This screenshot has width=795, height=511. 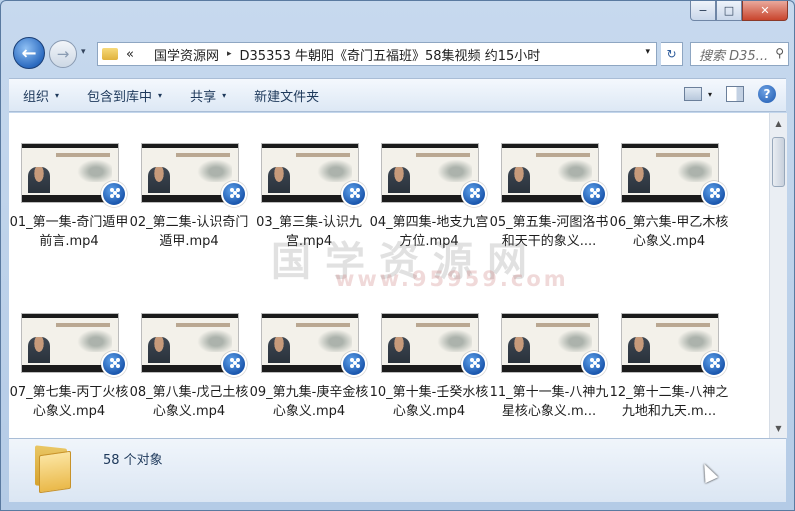 I want to click on new-folder-button: 新建文件夹, so click(x=286, y=95).